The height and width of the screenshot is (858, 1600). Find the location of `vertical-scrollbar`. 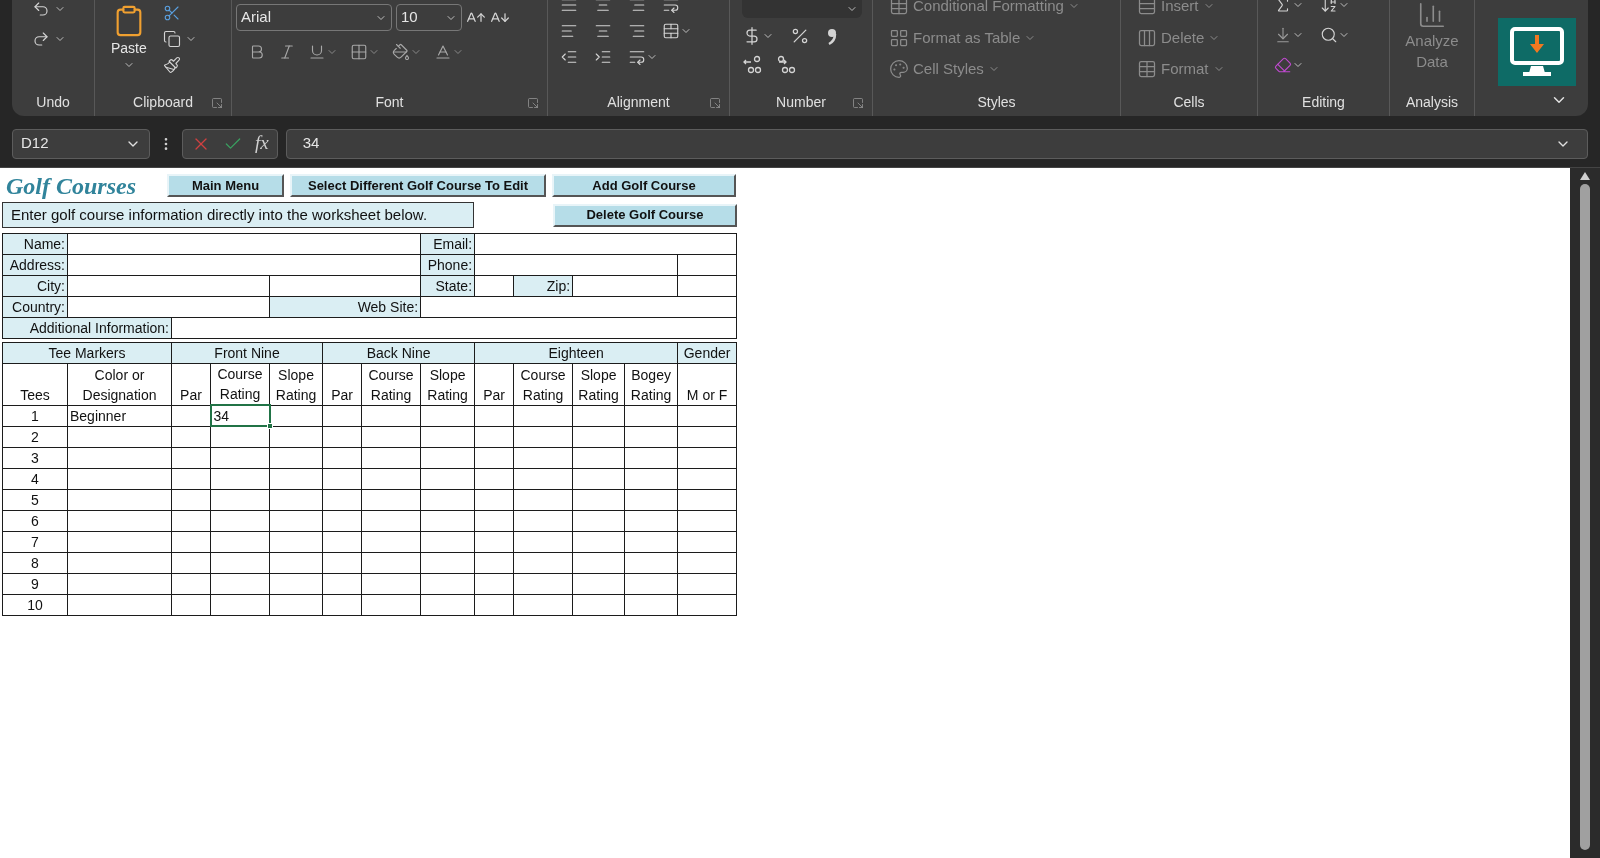

vertical-scrollbar is located at coordinates (1585, 513).